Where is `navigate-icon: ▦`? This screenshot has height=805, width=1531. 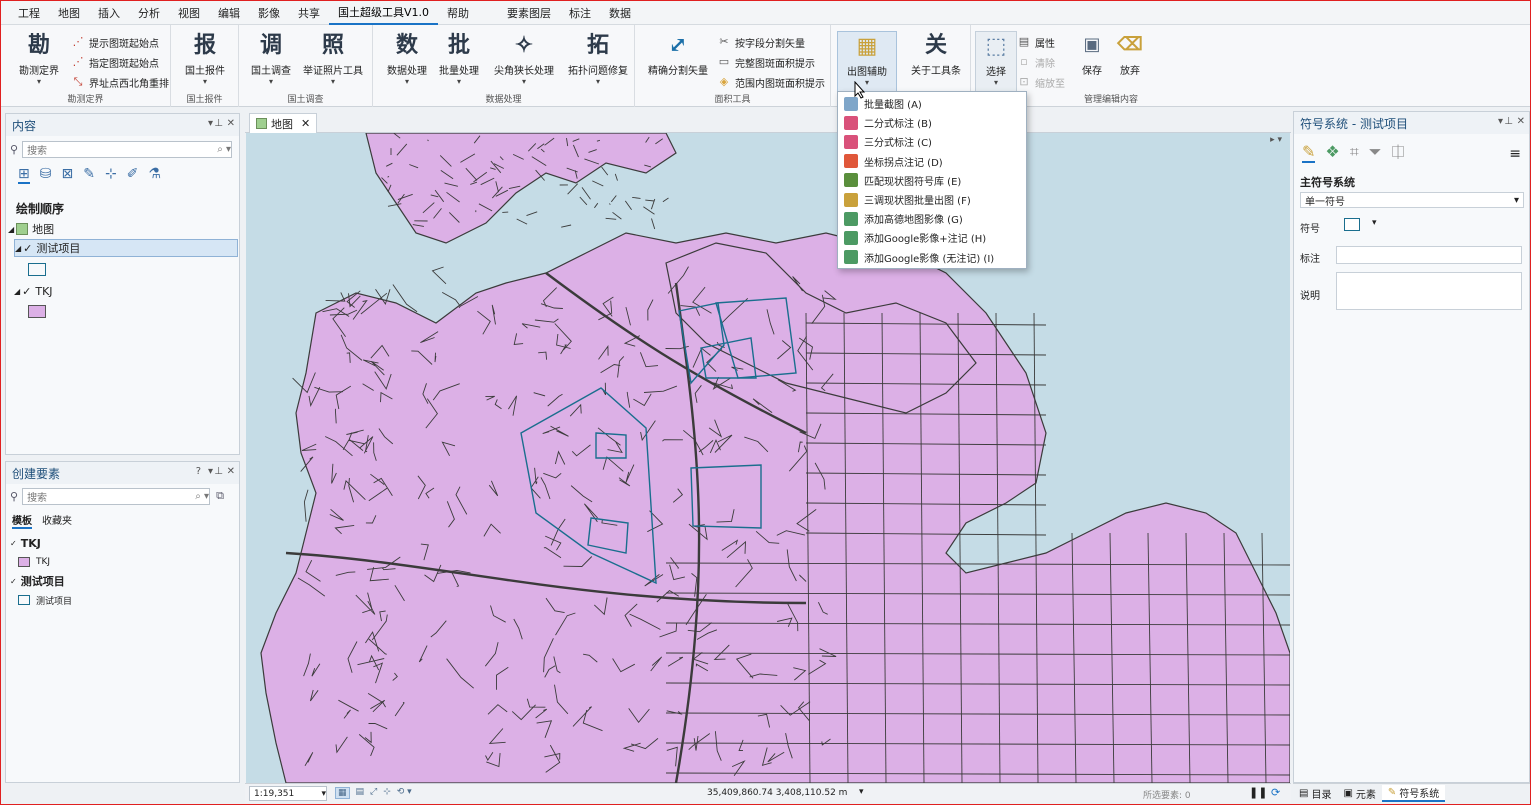 navigate-icon: ▦ is located at coordinates (342, 793).